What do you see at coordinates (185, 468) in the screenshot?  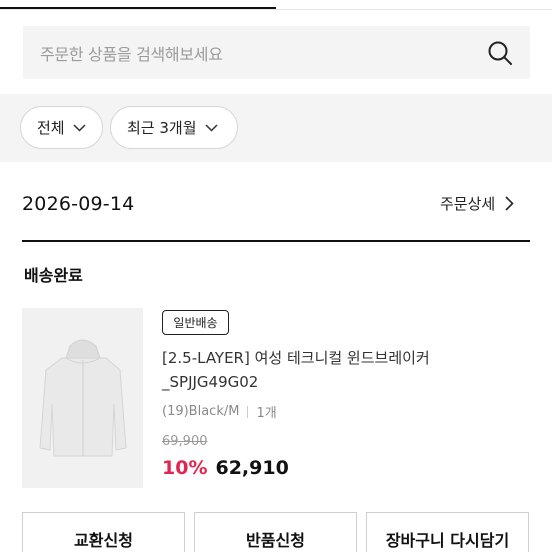 I see `discount-rate: 10%` at bounding box center [185, 468].